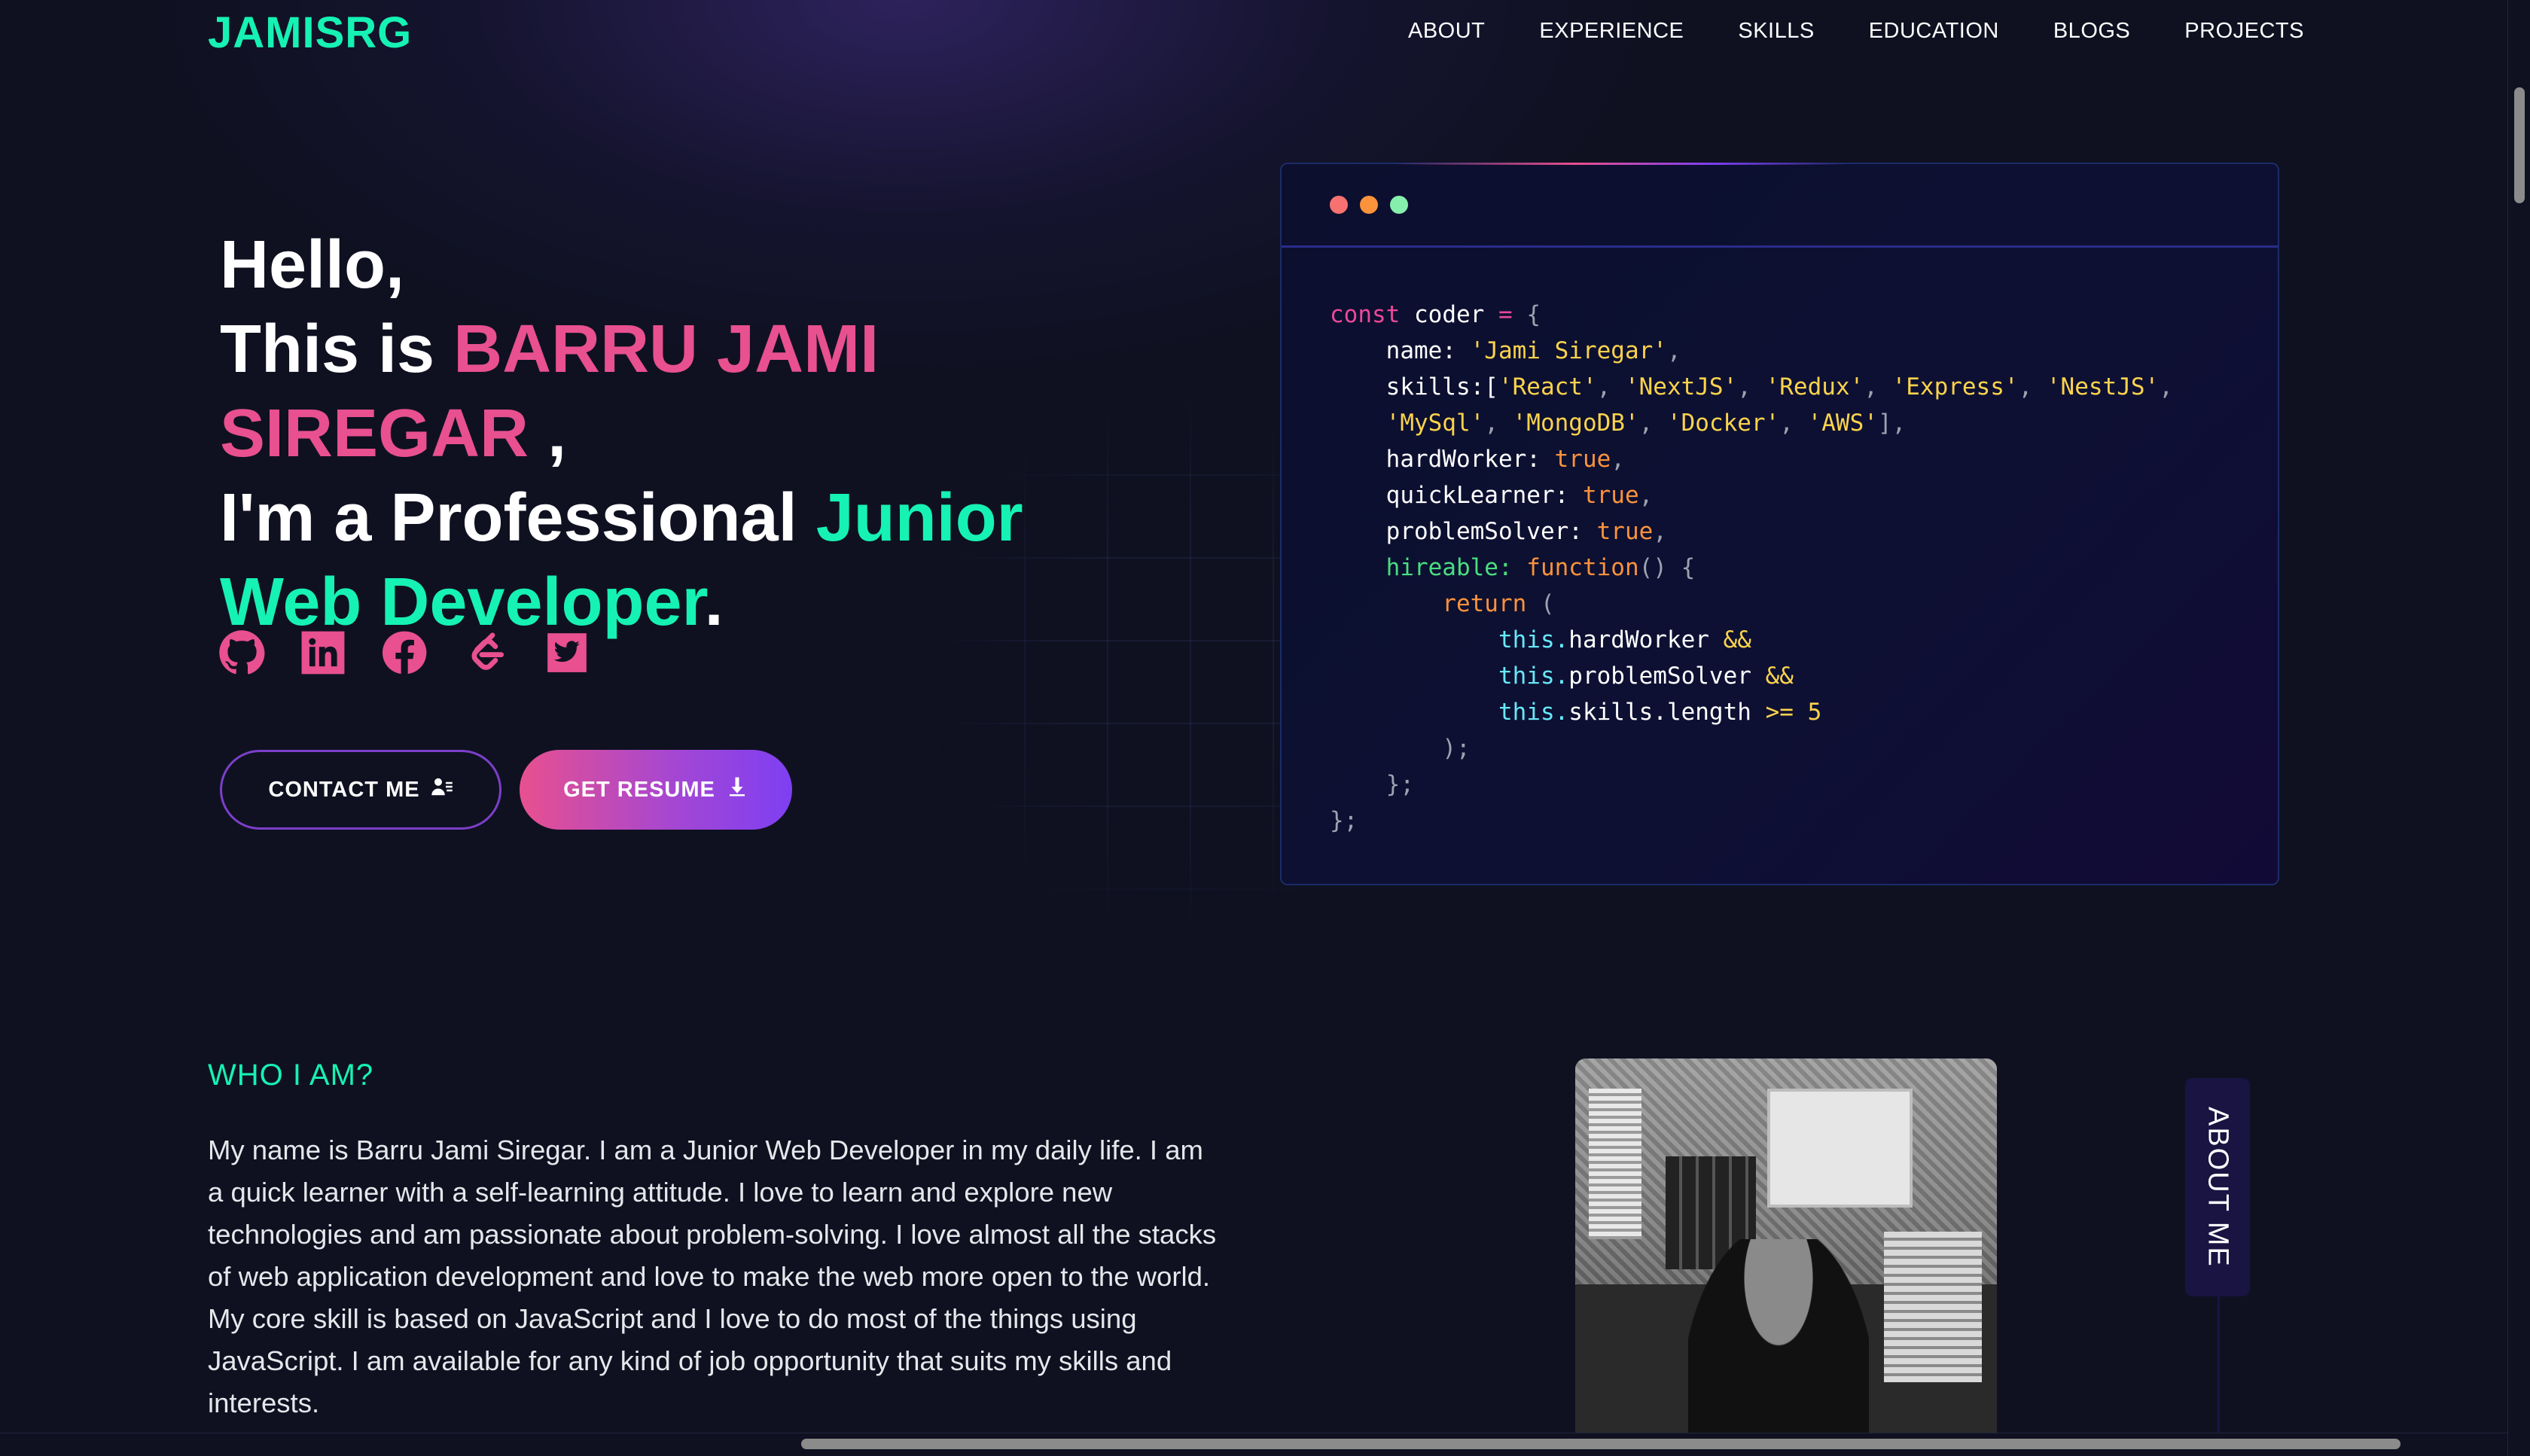  Describe the element at coordinates (1786, 1256) in the screenshot. I see `profile-photo` at that location.